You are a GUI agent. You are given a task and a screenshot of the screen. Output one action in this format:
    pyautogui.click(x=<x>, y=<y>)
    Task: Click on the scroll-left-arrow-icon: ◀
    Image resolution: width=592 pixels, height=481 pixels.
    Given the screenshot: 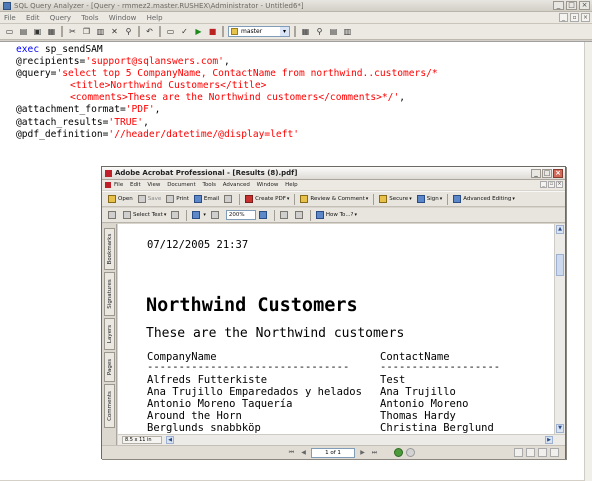 What is the action you would take?
    pyautogui.click(x=170, y=440)
    